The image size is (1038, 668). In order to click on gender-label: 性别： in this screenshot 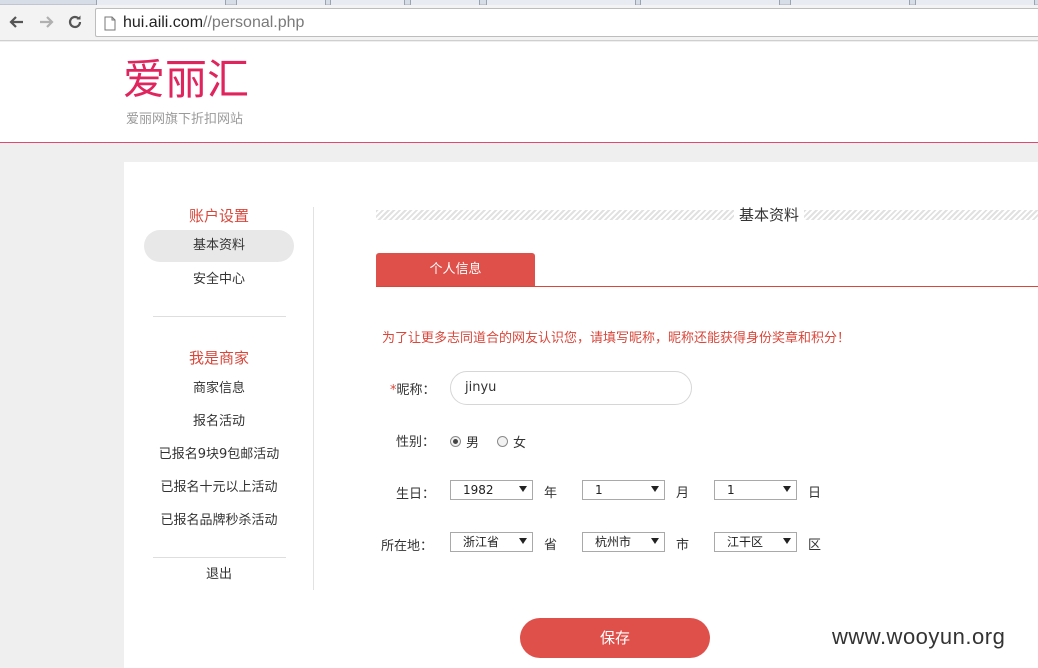, I will do `click(416, 442)`.